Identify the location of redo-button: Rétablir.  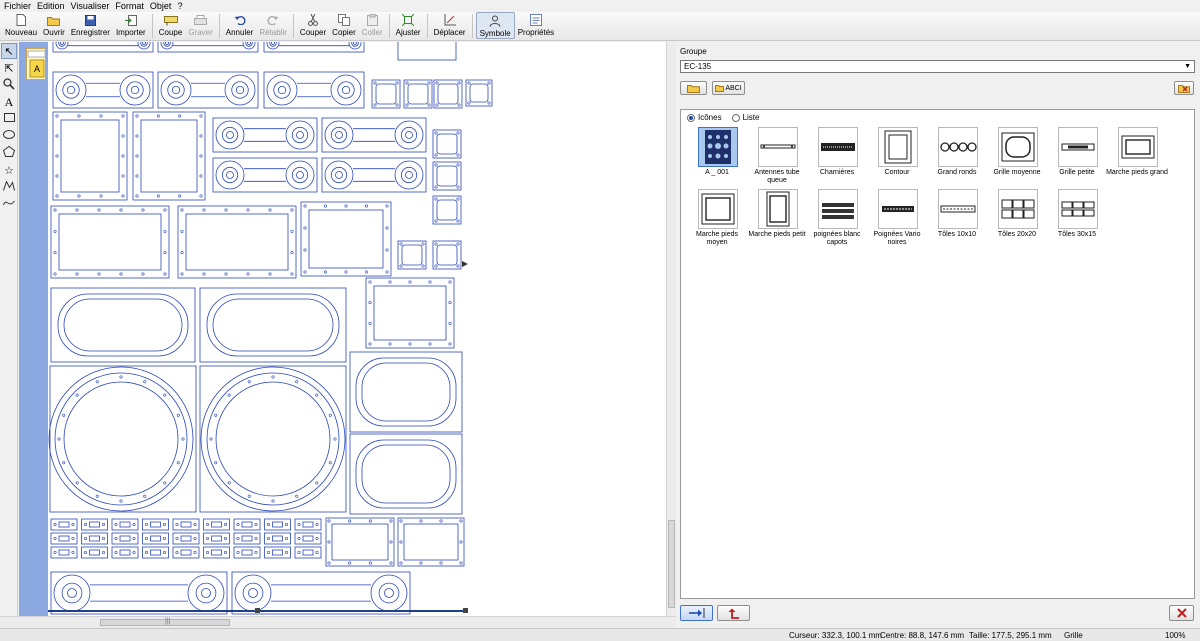
(273, 25).